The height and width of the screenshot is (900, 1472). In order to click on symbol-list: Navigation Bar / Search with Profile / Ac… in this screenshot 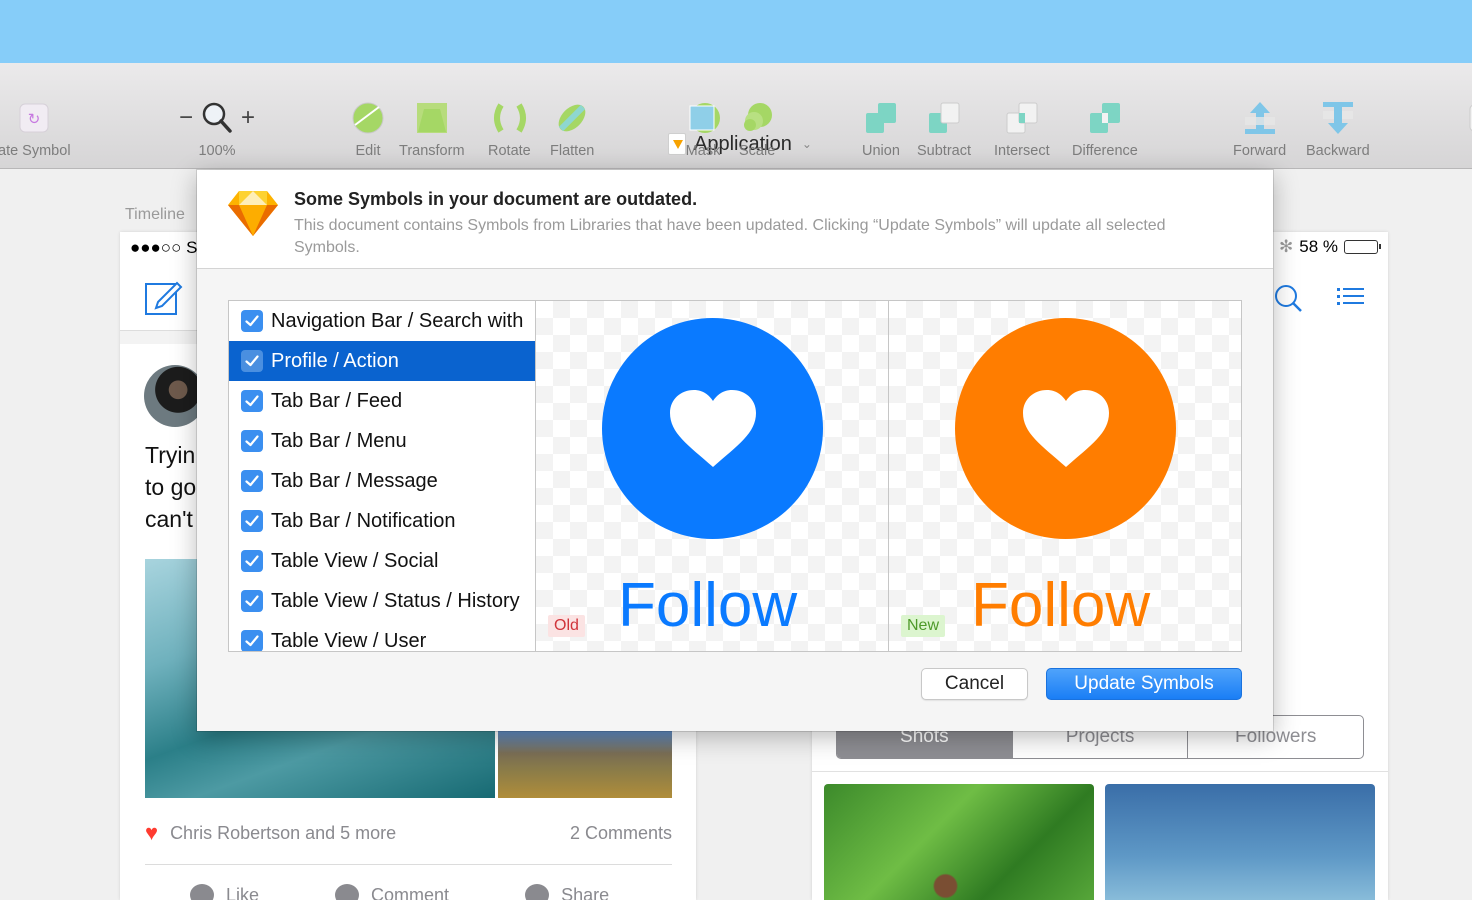, I will do `click(382, 476)`.